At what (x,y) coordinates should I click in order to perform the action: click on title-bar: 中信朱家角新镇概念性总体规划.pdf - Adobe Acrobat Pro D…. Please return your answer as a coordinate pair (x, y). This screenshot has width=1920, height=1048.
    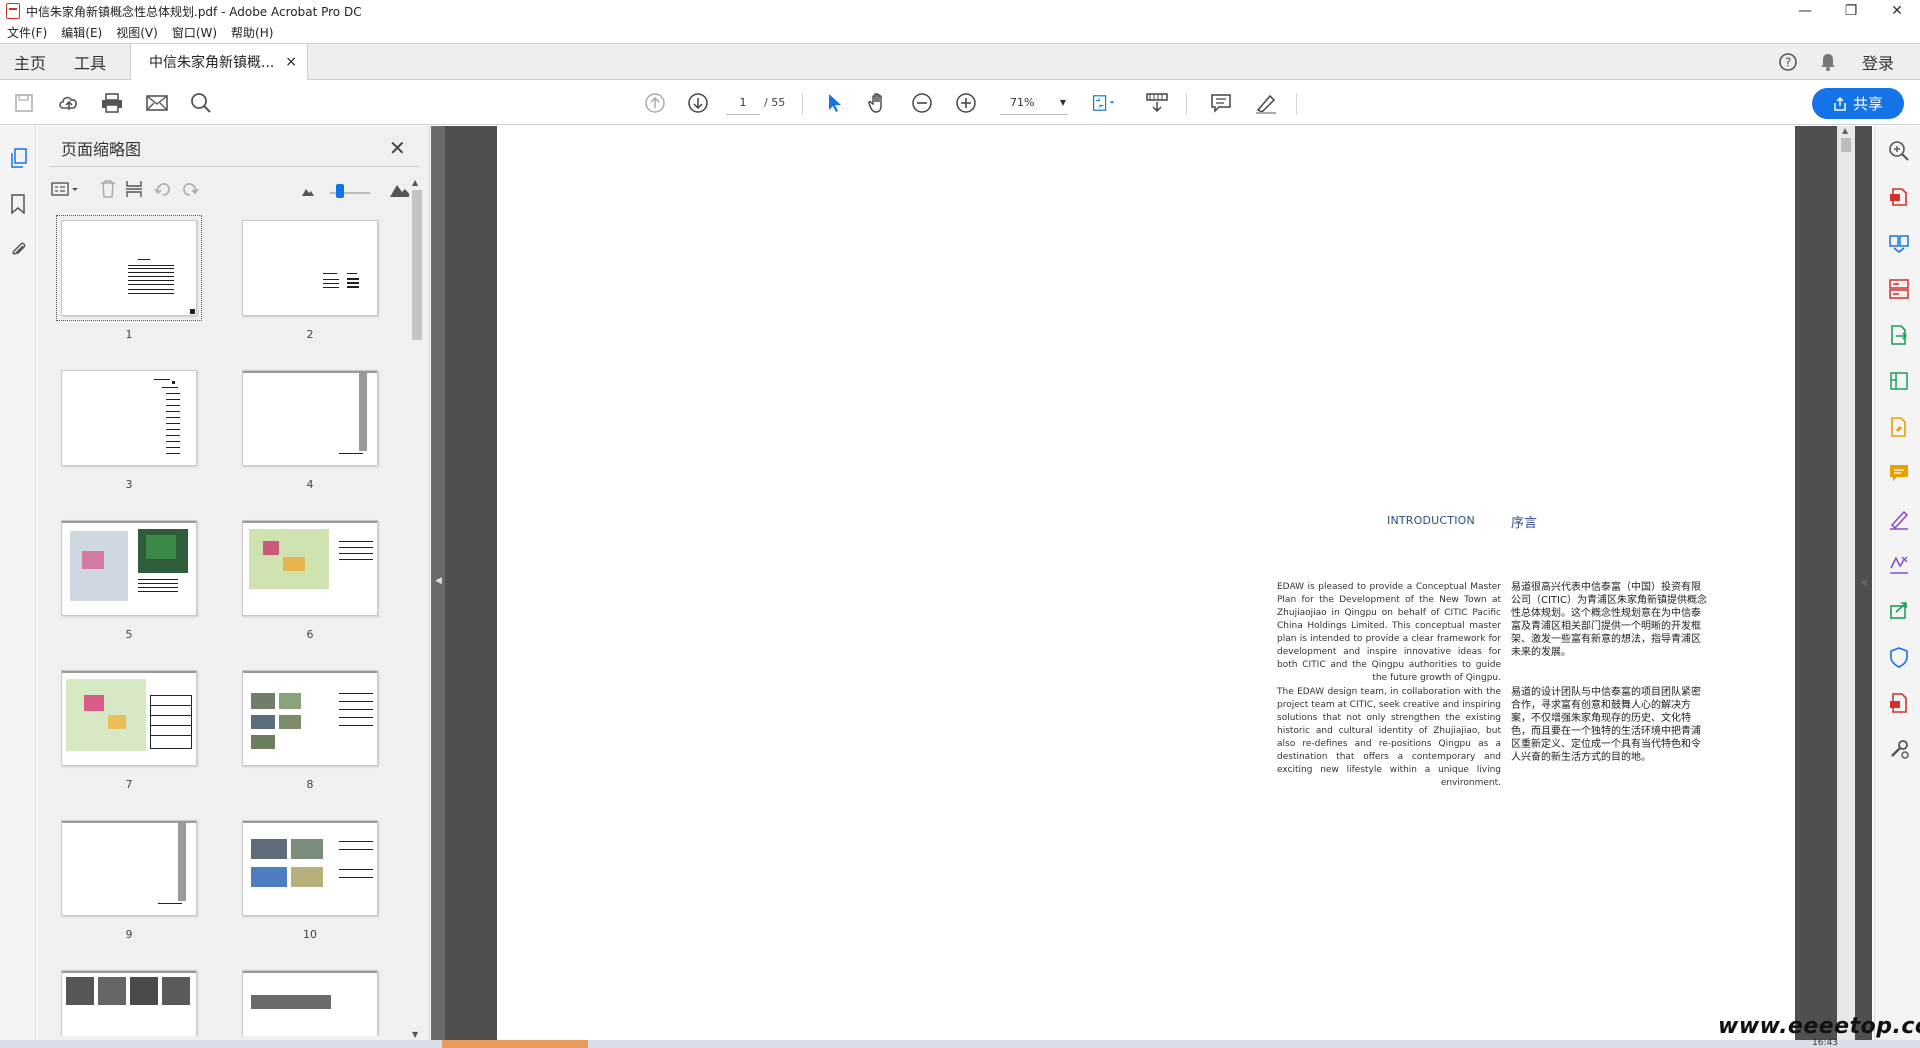
    Looking at the image, I should click on (960, 11).